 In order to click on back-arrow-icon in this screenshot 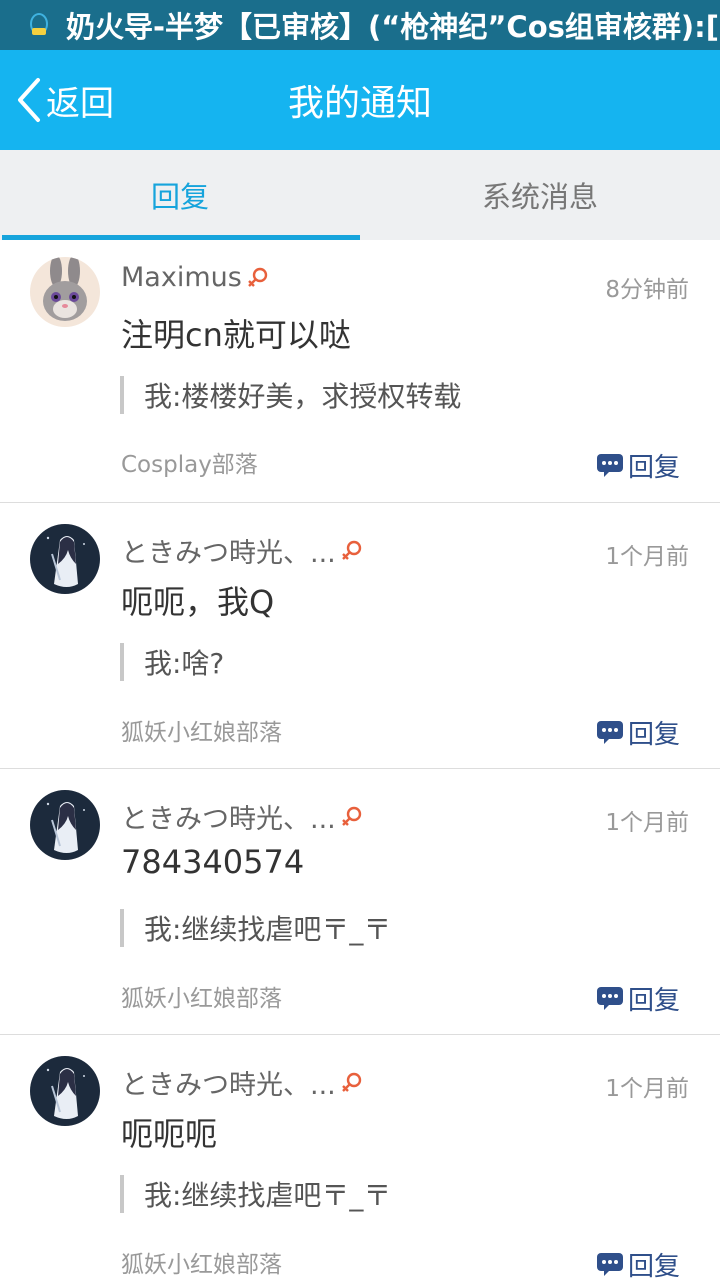, I will do `click(29, 100)`.